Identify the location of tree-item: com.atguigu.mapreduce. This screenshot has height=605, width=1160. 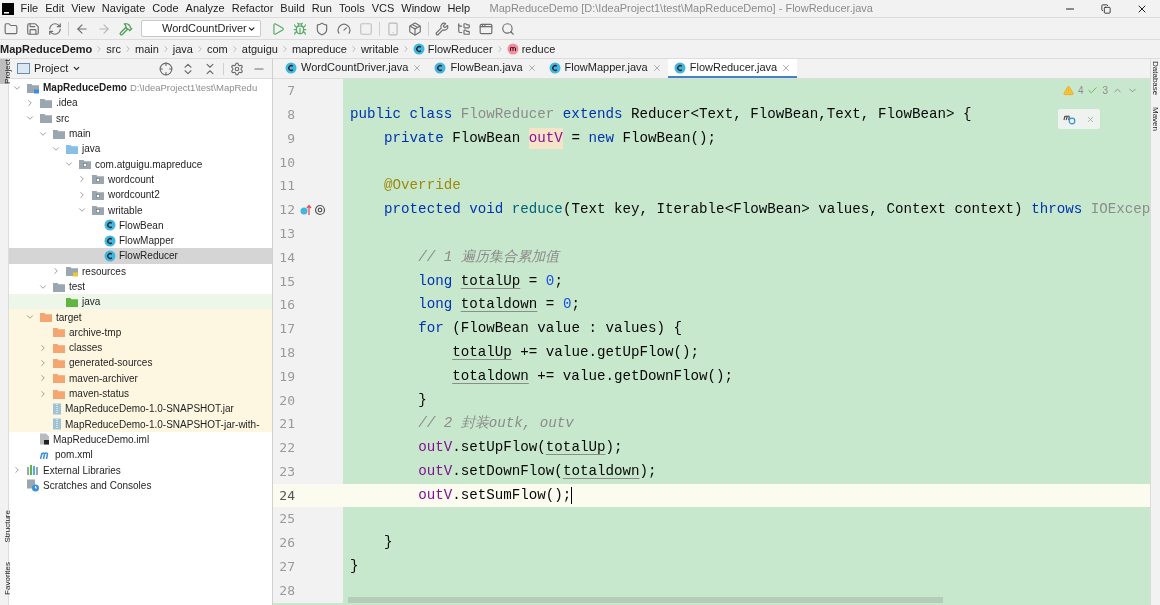
(140, 164).